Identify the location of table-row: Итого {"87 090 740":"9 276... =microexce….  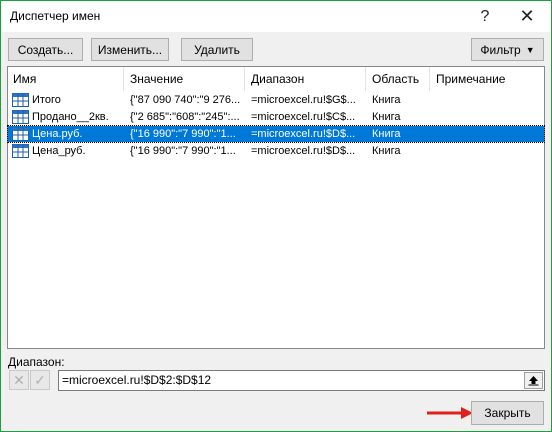
(276, 100).